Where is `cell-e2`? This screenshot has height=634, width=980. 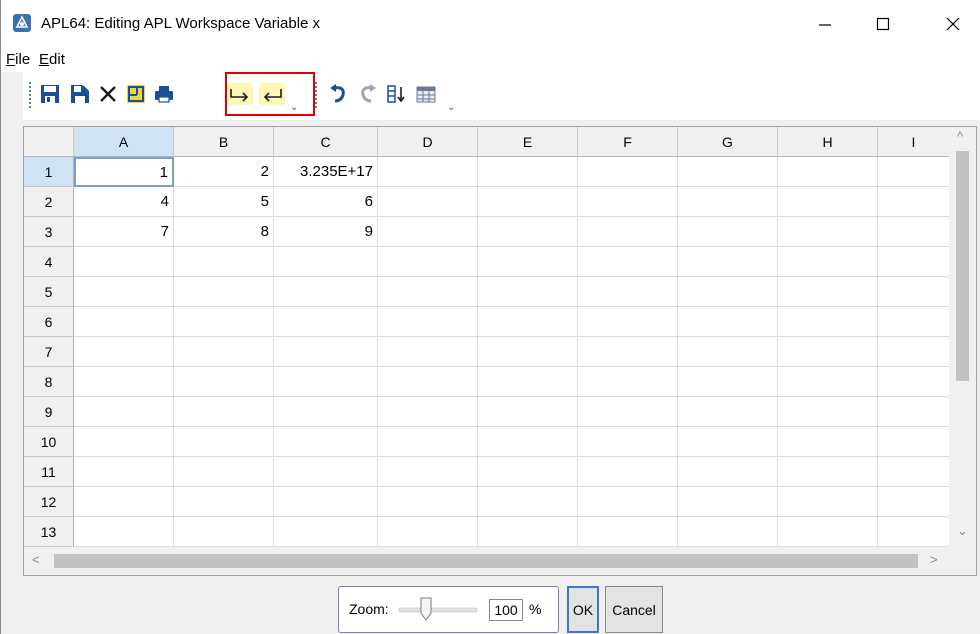
cell-e2 is located at coordinates (528, 202).